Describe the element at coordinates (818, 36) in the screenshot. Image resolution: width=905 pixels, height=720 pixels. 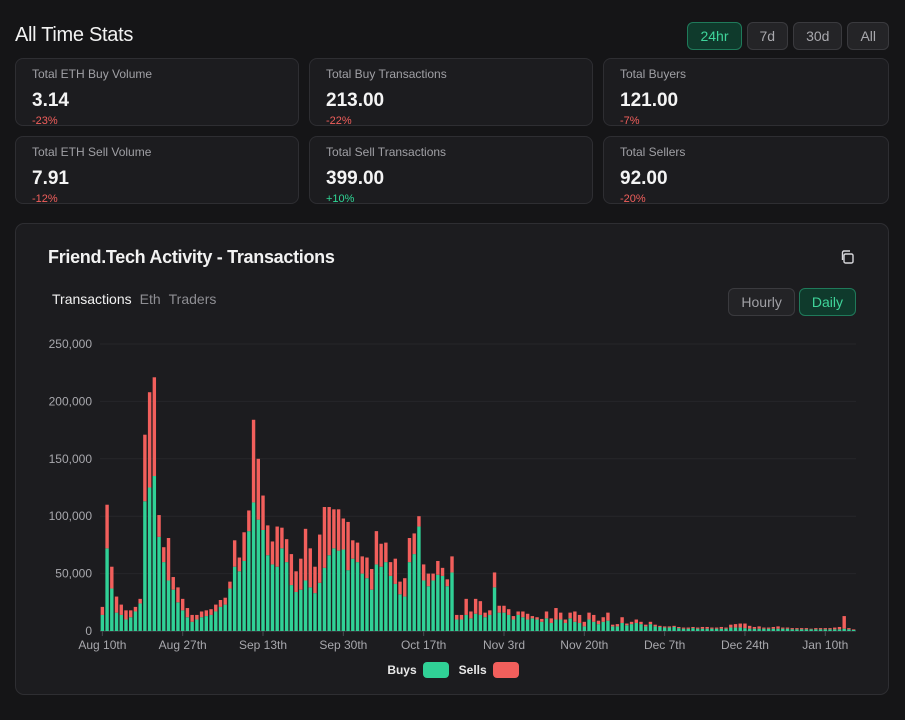
I see `range-tab-30d: 30d` at that location.